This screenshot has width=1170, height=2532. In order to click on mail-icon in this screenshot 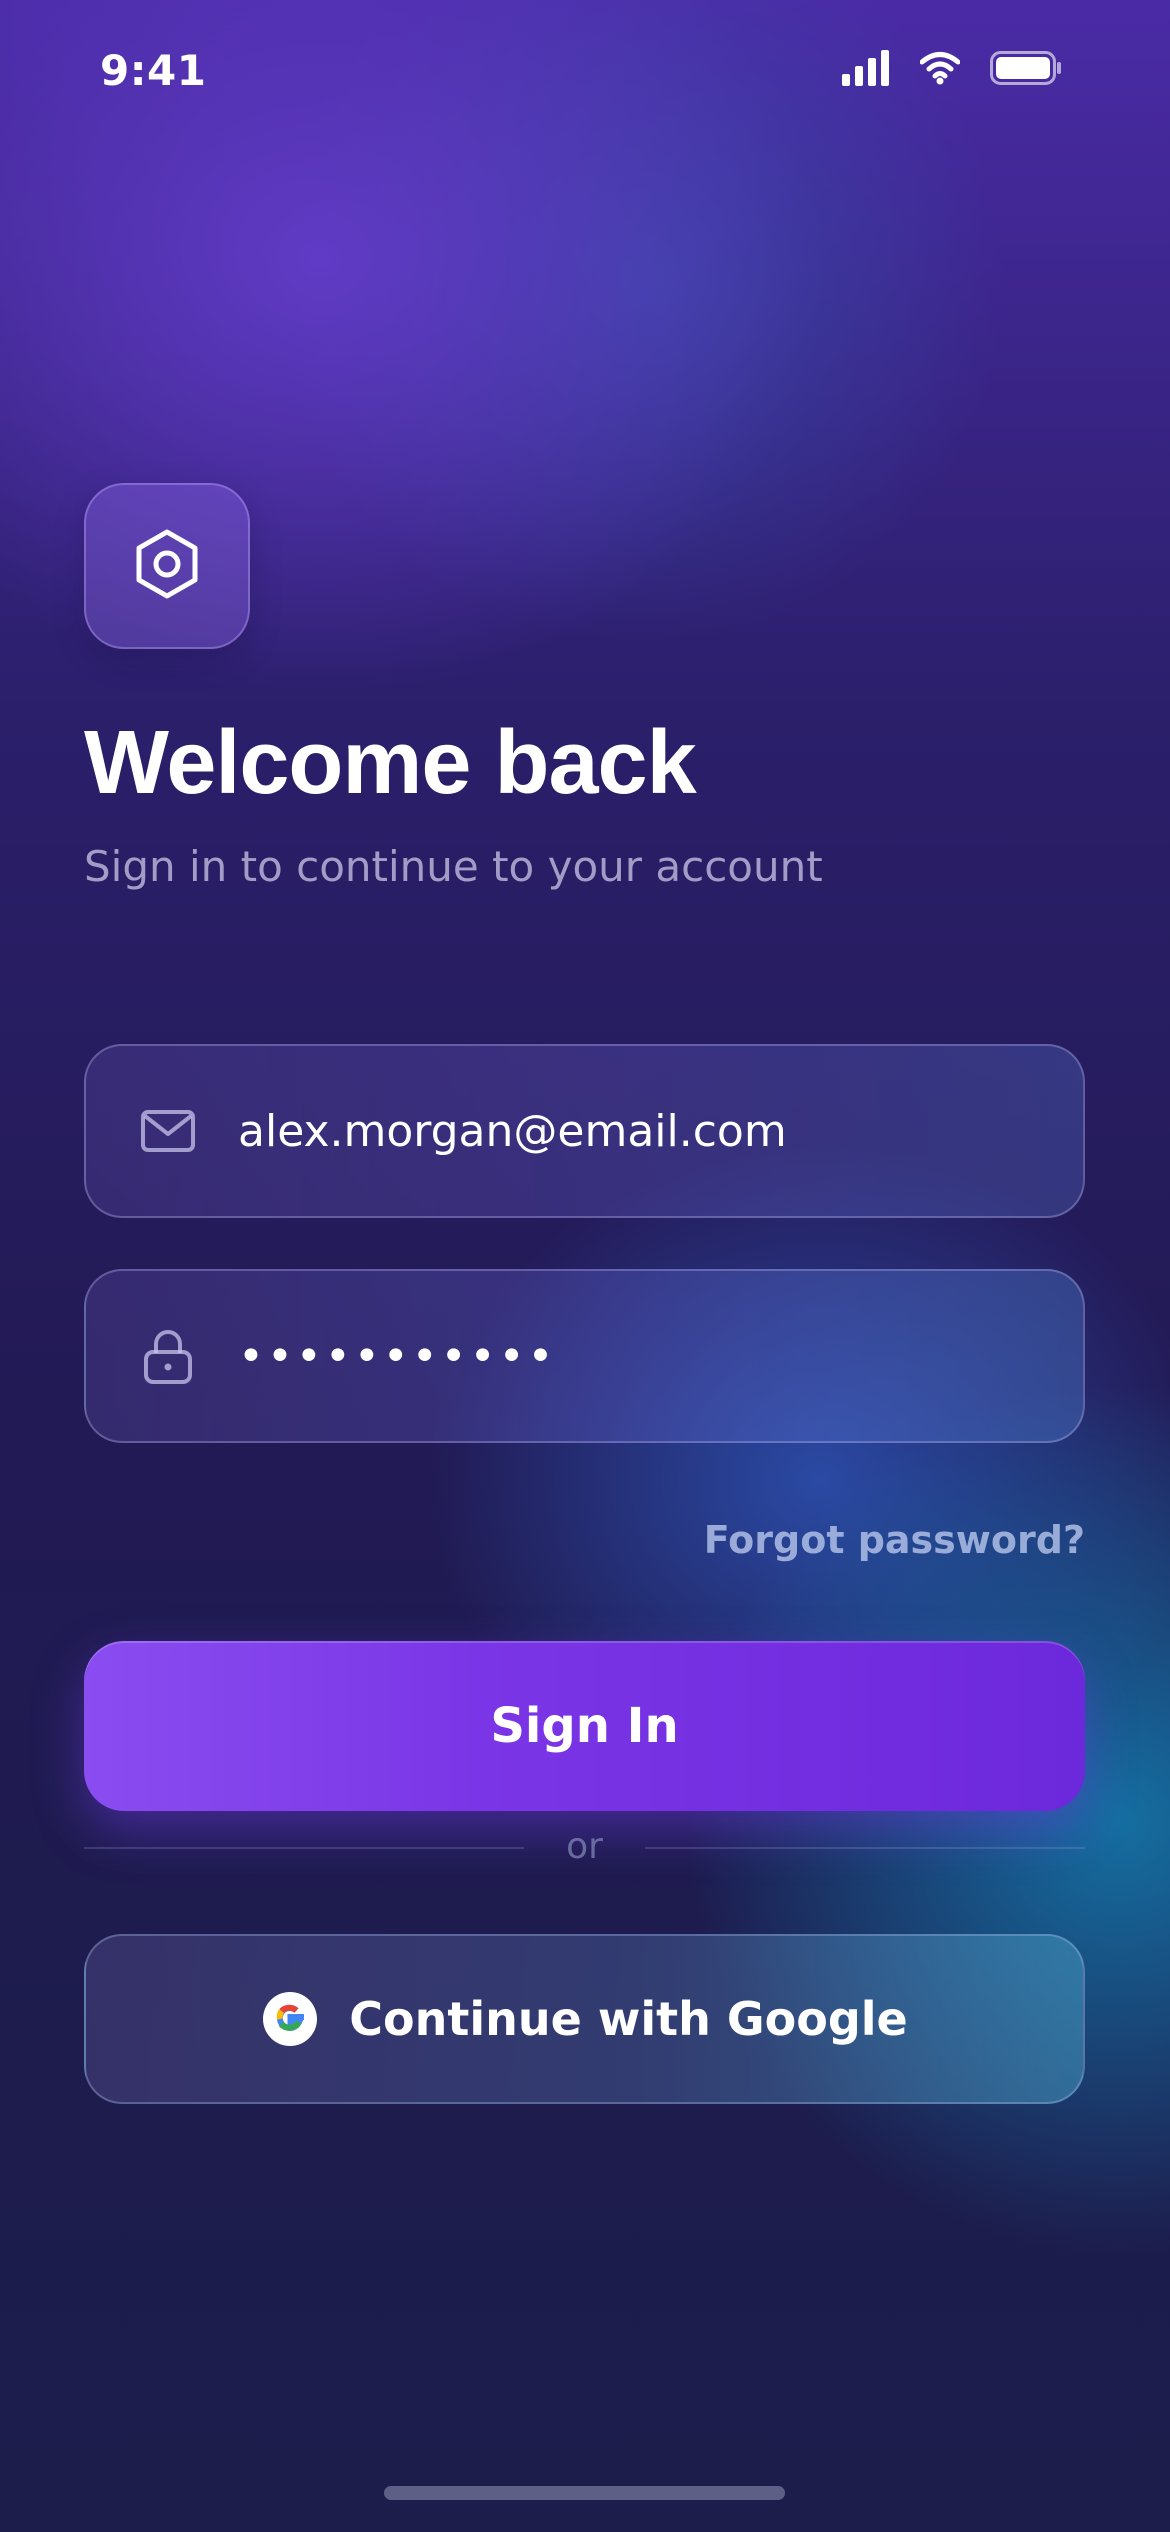, I will do `click(168, 1131)`.